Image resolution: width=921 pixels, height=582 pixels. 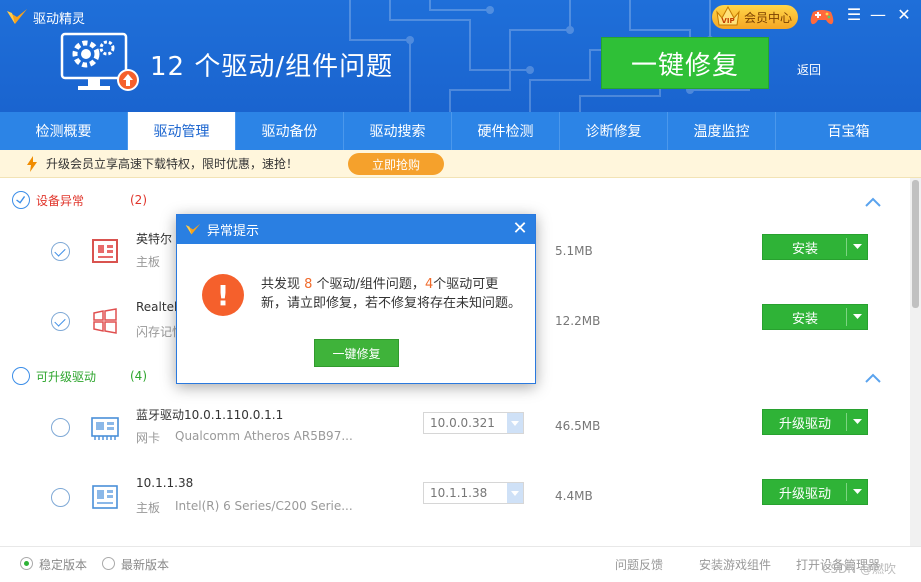 What do you see at coordinates (398, 131) in the screenshot?
I see `tab-driver-search: 驱动搜索` at bounding box center [398, 131].